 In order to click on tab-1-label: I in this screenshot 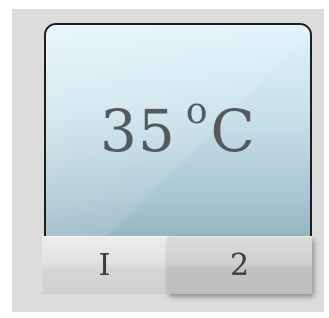, I will do `click(104, 265)`.